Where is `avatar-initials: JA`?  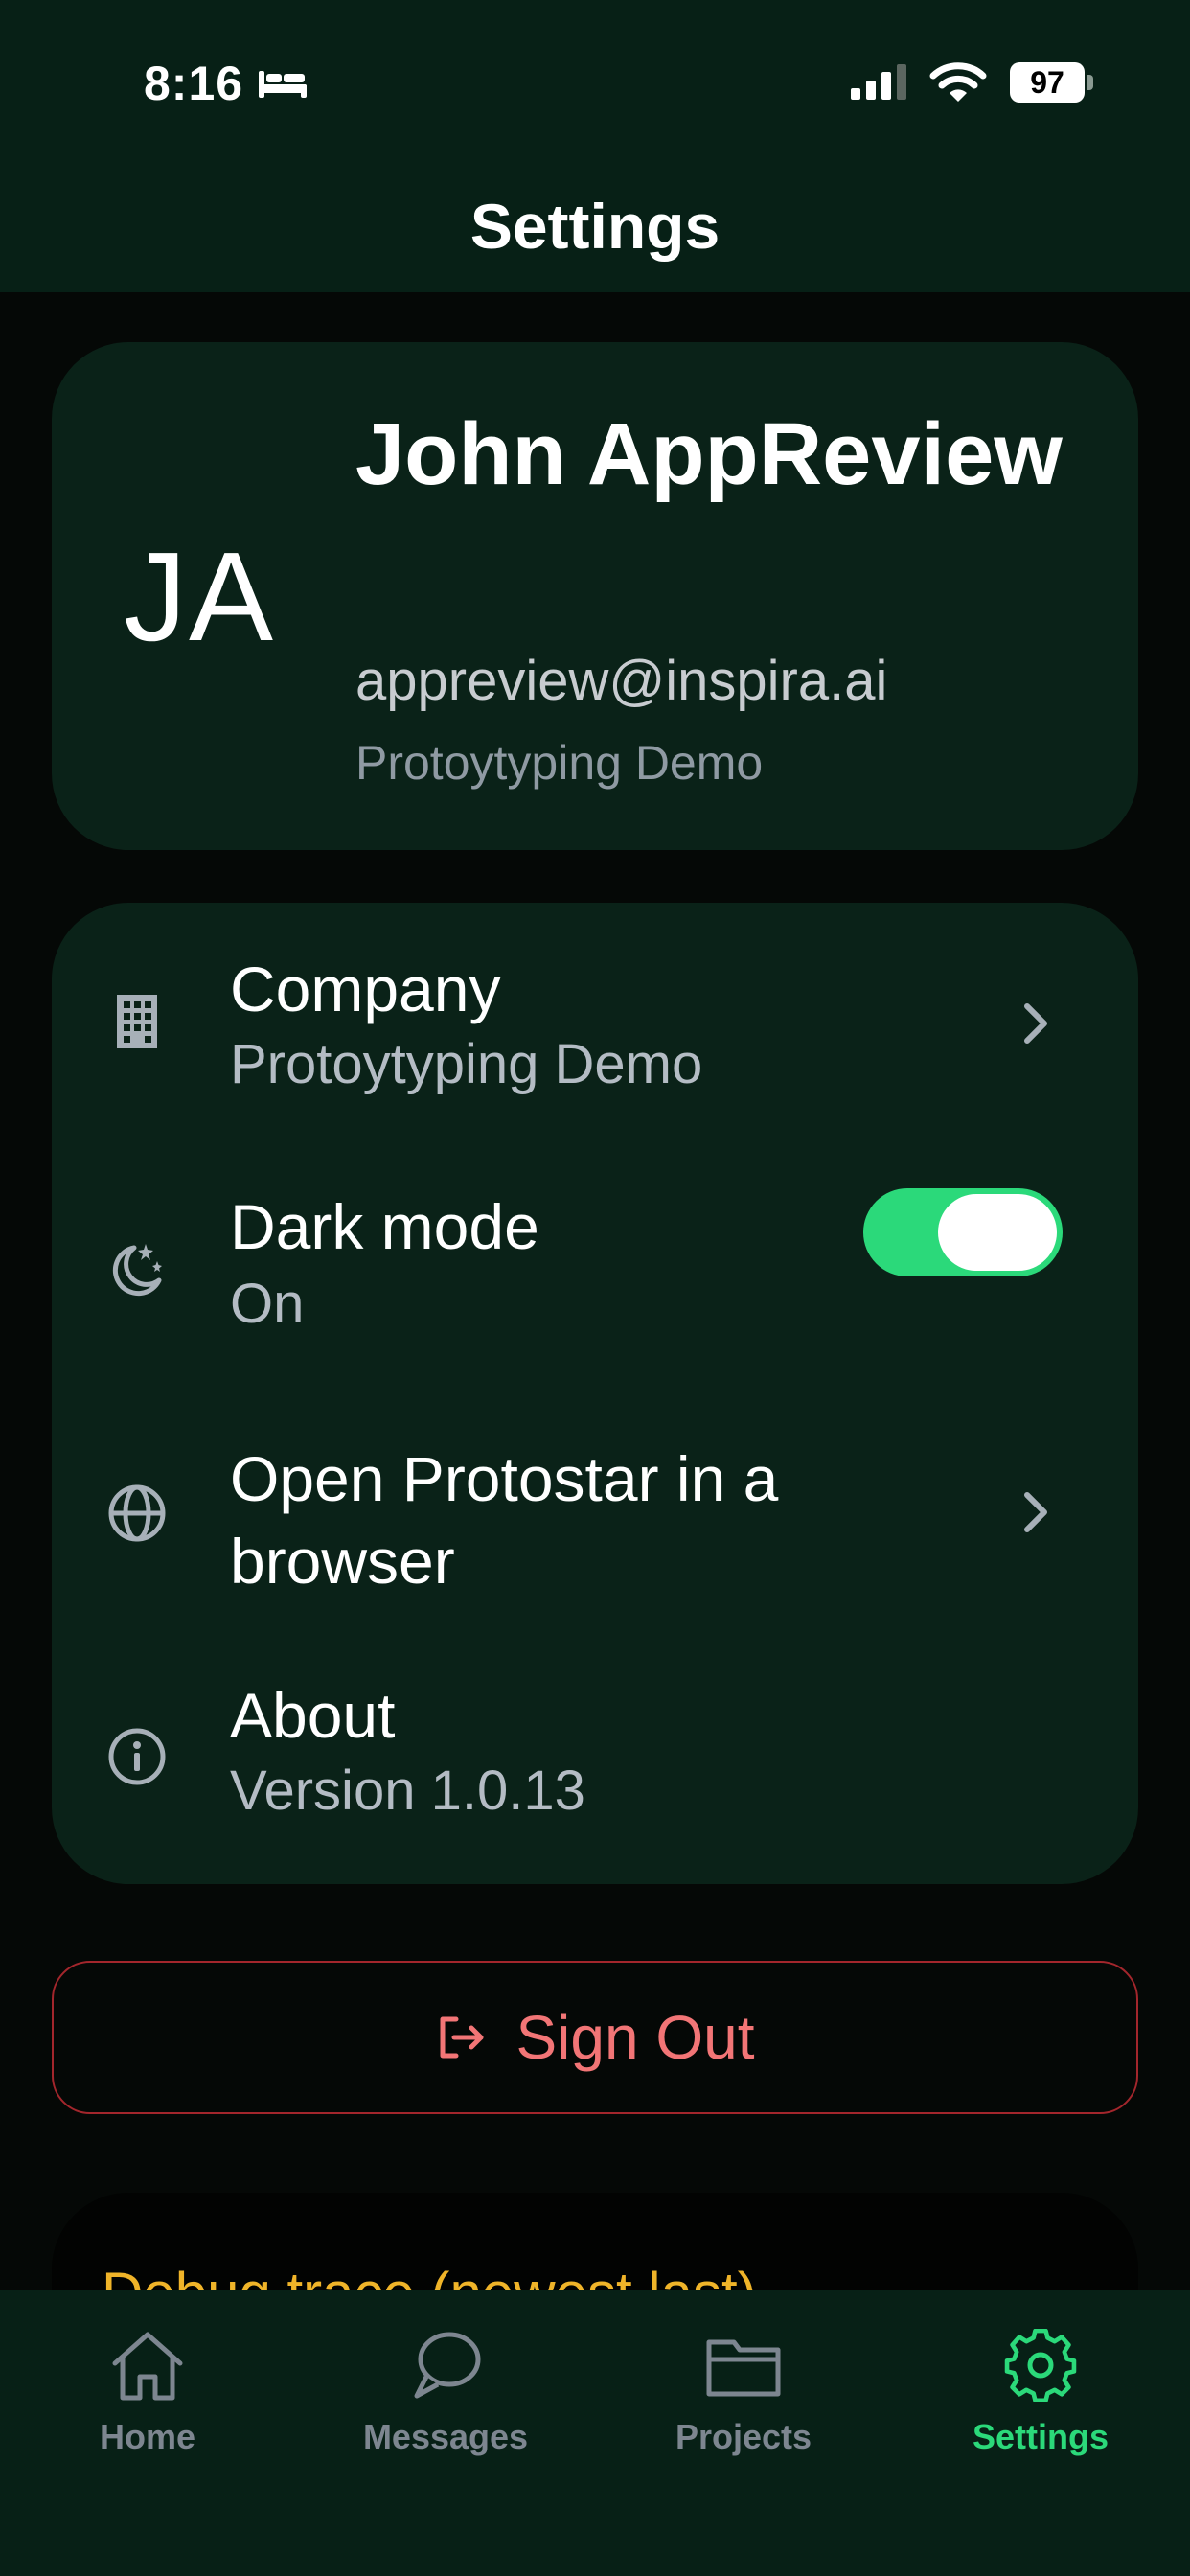
avatar-initials: JA is located at coordinates (200, 596).